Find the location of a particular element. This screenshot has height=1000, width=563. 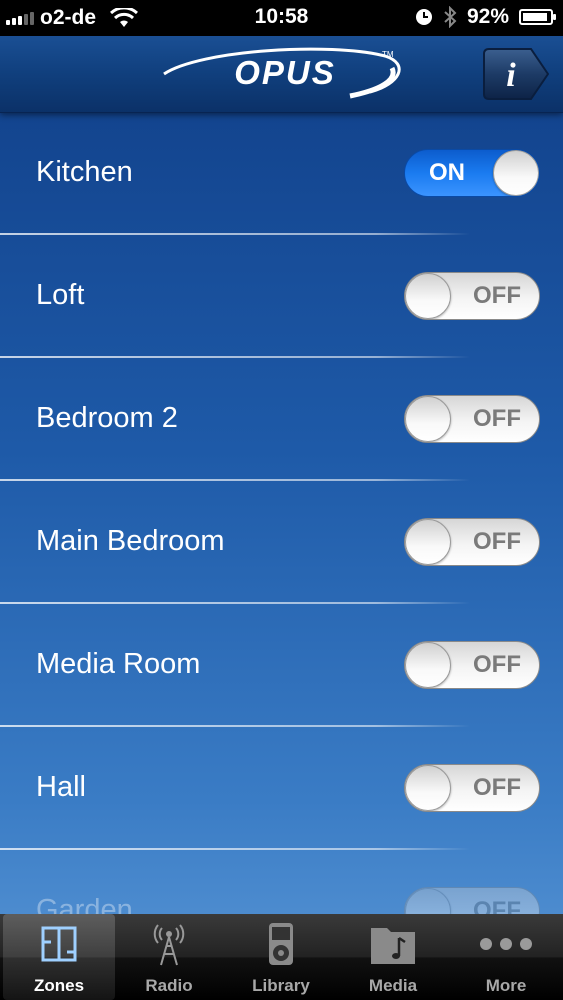

nav-bar: OPUS TM i is located at coordinates (281, 74).